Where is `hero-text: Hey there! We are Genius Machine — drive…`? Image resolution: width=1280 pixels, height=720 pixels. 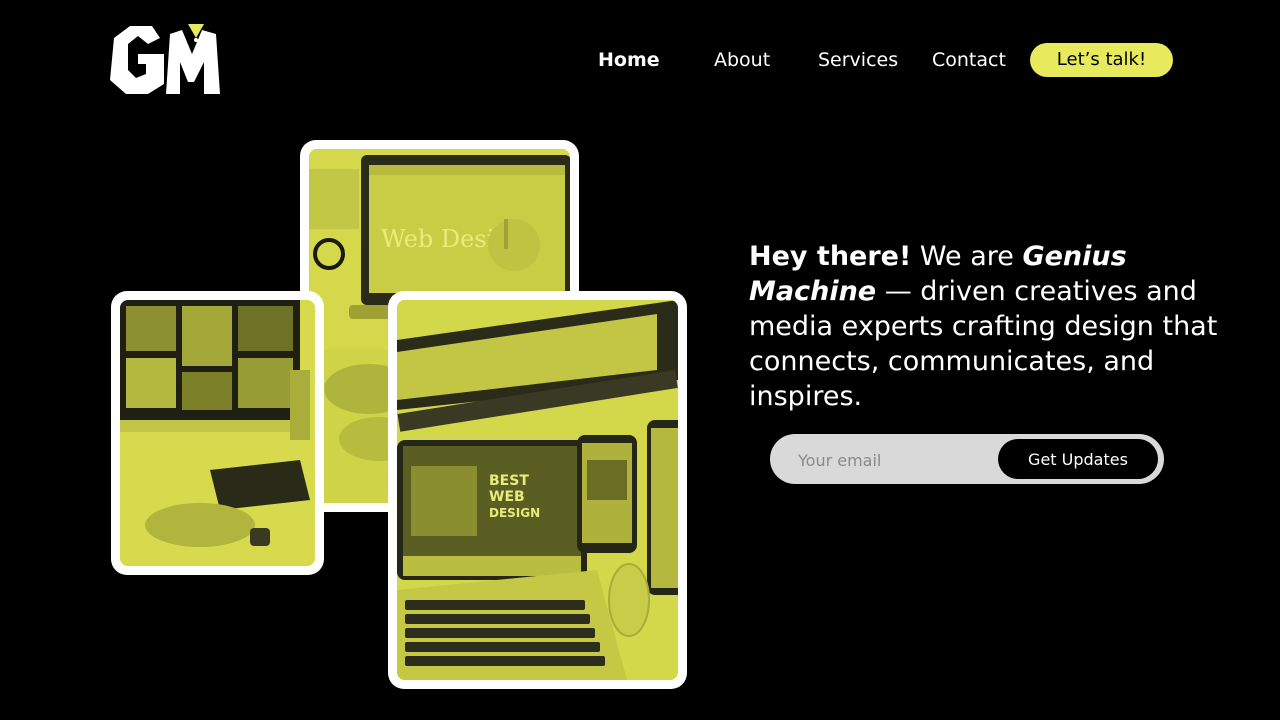
hero-text: Hey there! We are Genius Machine — drive… is located at coordinates (984, 326).